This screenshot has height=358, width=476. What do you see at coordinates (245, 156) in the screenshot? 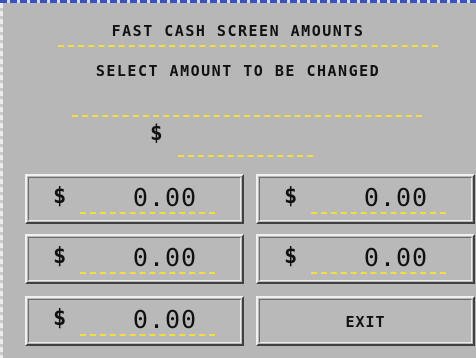
I see `entry-amount-field` at bounding box center [245, 156].